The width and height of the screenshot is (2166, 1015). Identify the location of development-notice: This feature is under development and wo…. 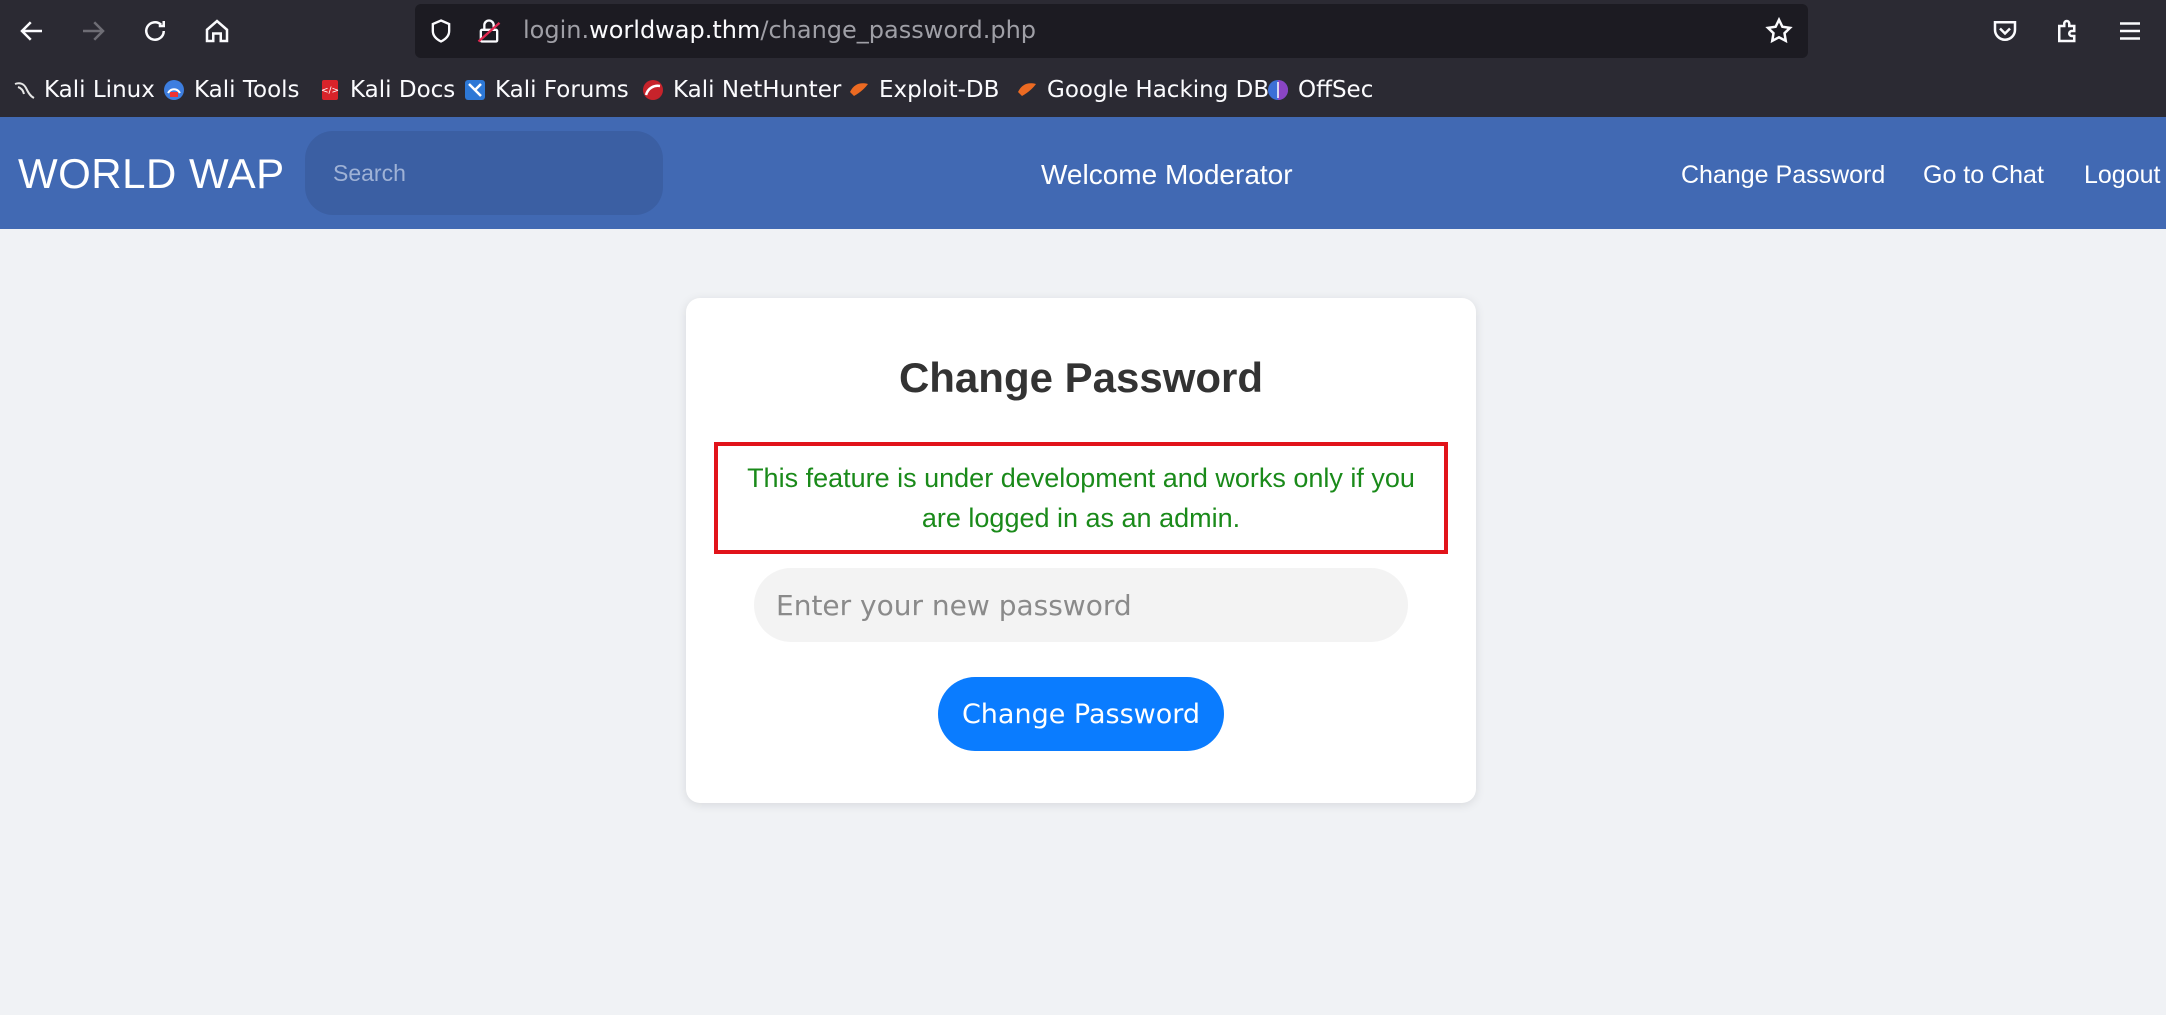
(1081, 498).